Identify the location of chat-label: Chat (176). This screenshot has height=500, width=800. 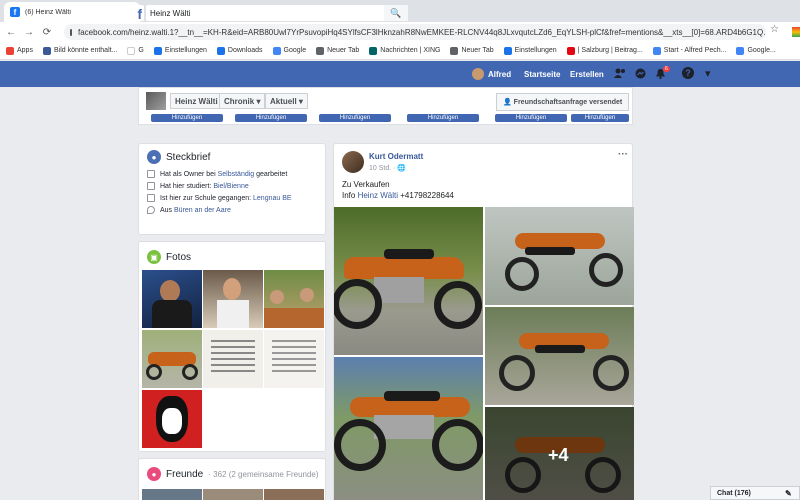
(734, 493).